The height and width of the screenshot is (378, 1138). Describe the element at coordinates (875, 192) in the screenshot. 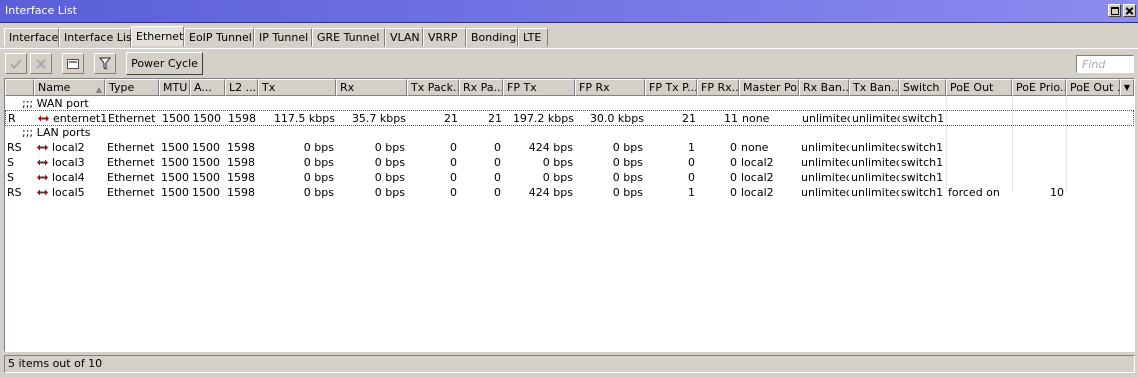

I see `cell-tx-bandwidth: unlimited` at that location.